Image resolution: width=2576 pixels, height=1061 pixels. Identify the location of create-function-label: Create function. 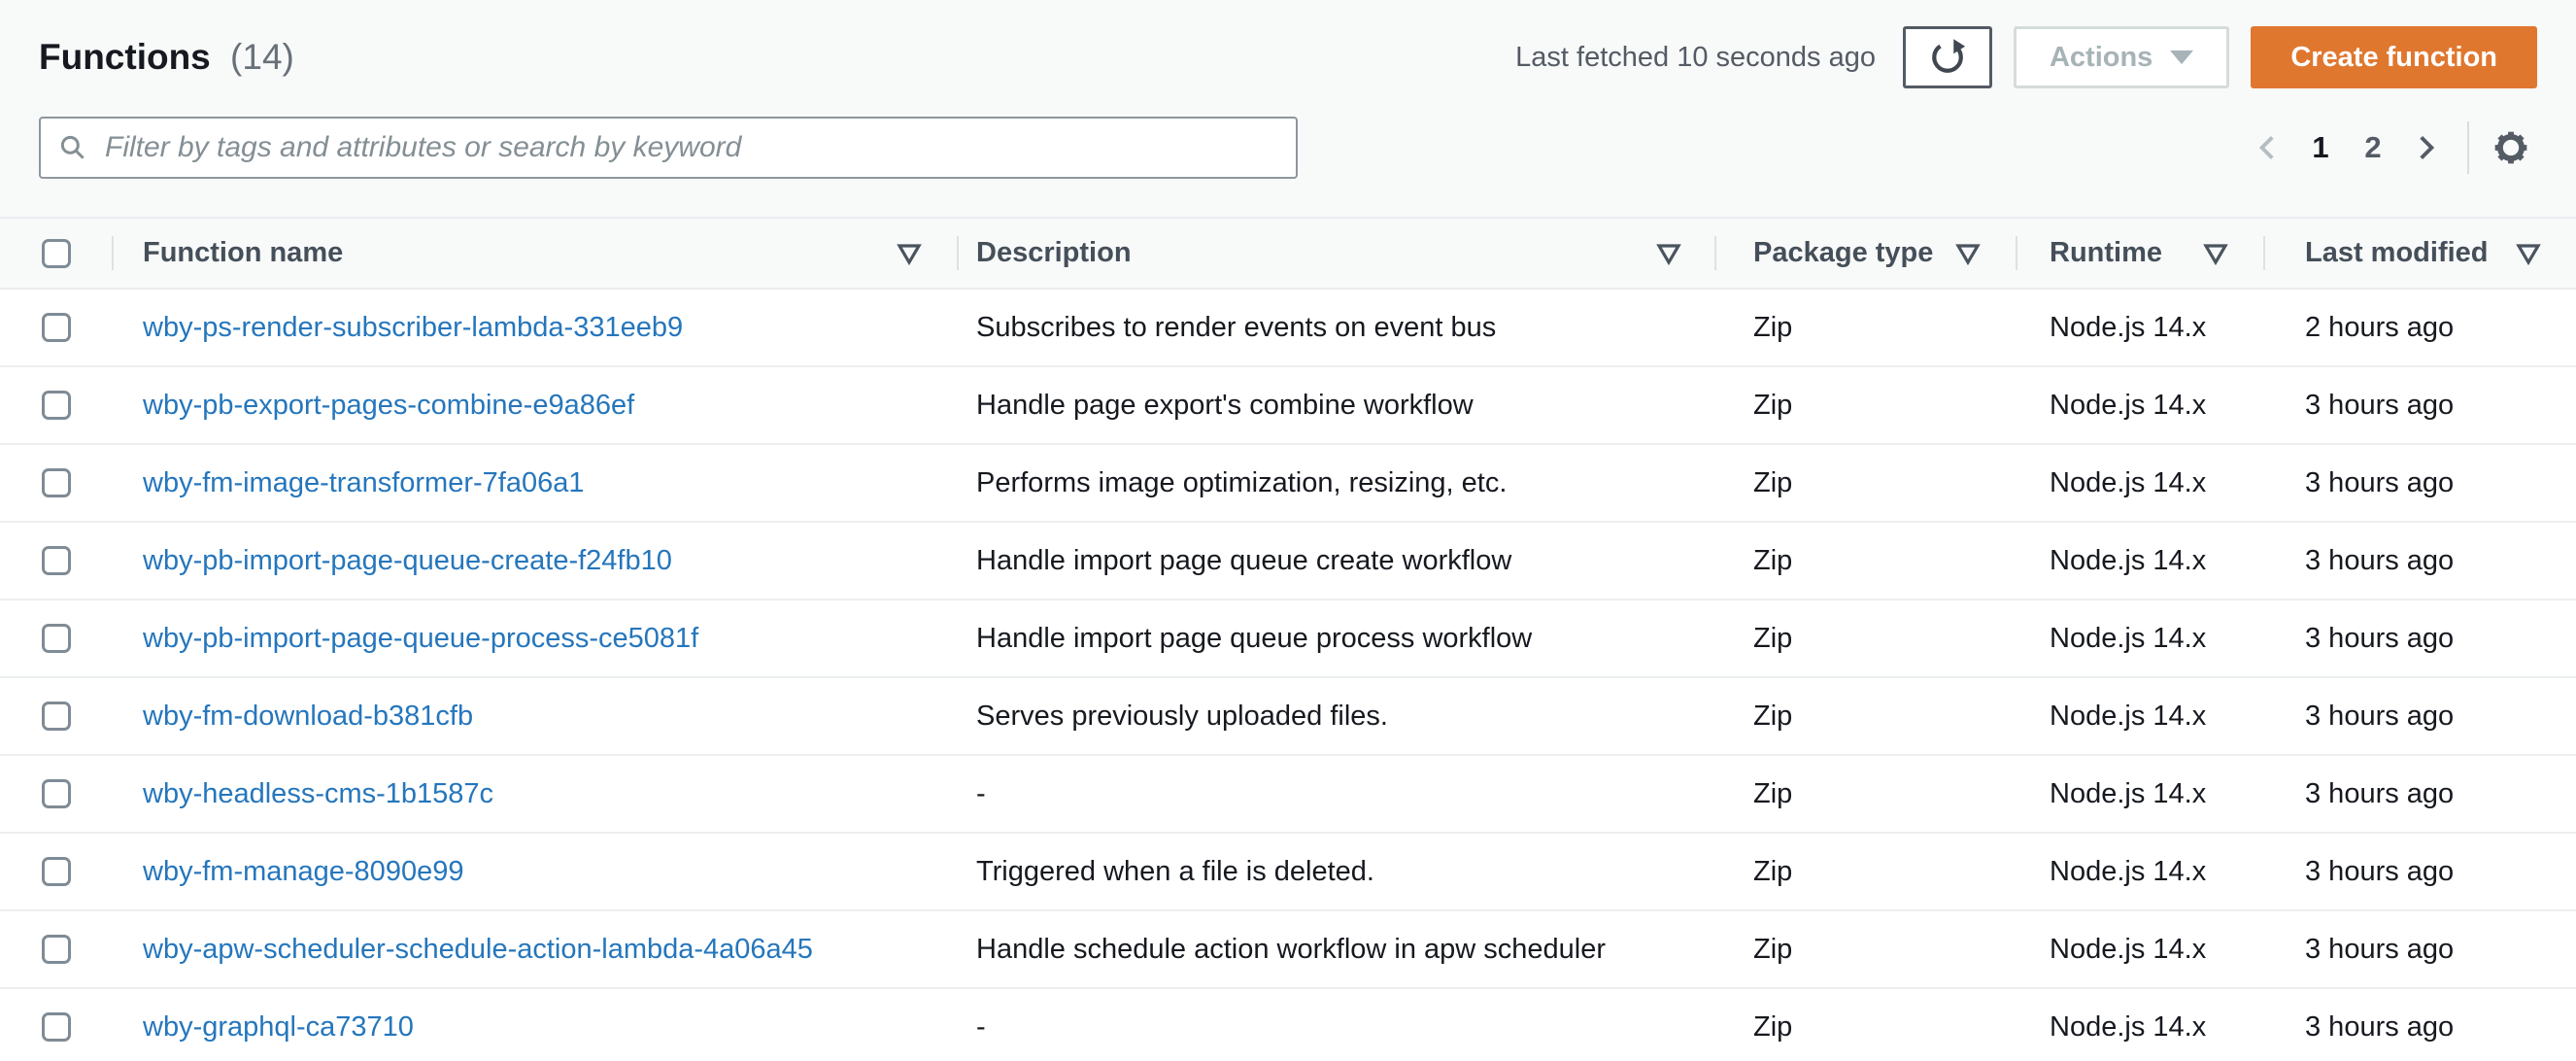
(2393, 57).